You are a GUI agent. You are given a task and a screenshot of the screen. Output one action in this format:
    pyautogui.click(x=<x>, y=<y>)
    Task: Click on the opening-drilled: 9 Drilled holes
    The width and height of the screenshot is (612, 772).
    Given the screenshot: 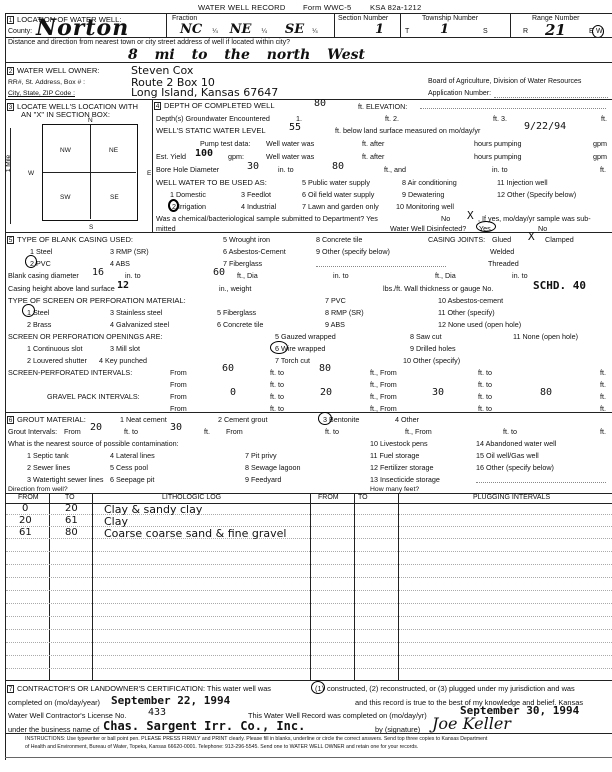 What is the action you would take?
    pyautogui.click(x=433, y=348)
    